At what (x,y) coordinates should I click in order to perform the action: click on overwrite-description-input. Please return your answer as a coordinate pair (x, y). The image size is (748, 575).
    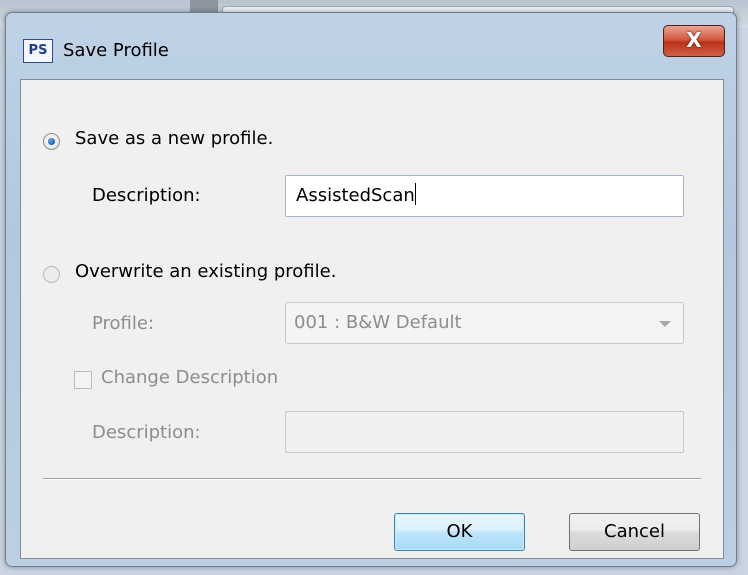
    Looking at the image, I should click on (484, 432).